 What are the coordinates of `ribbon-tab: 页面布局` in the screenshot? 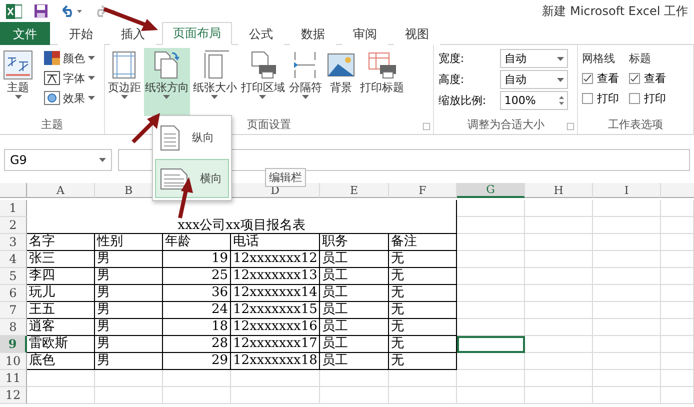 It's located at (197, 33).